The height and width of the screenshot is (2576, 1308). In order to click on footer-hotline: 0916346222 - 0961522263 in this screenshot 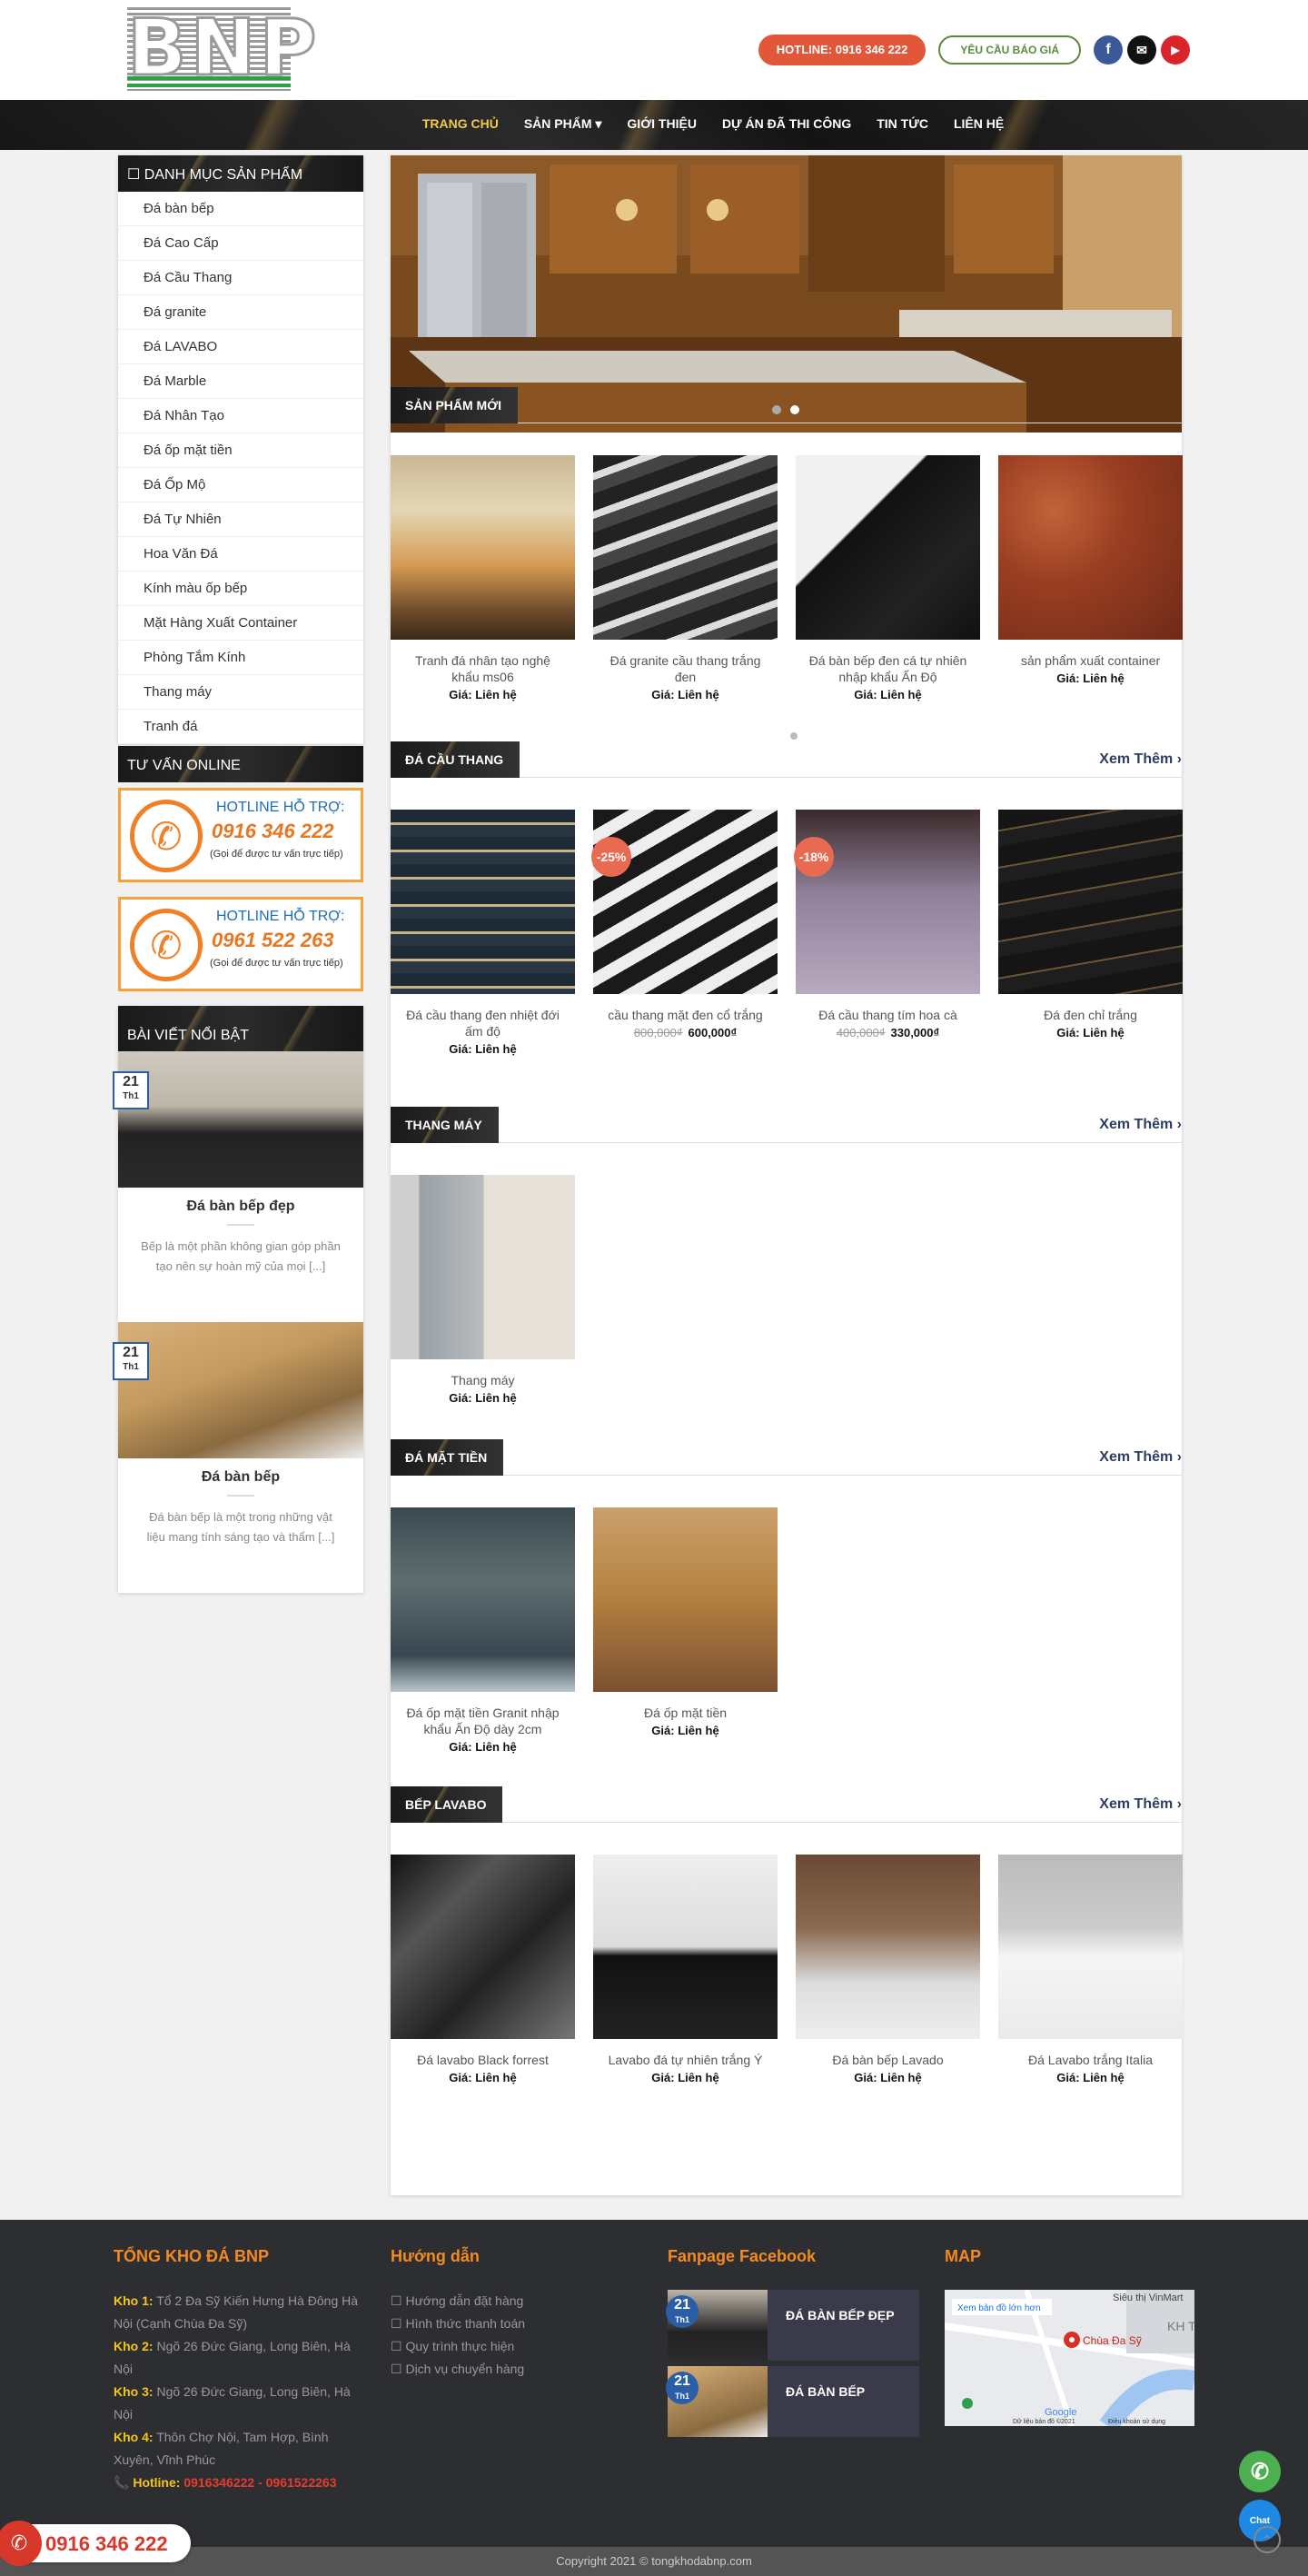, I will do `click(259, 2483)`.